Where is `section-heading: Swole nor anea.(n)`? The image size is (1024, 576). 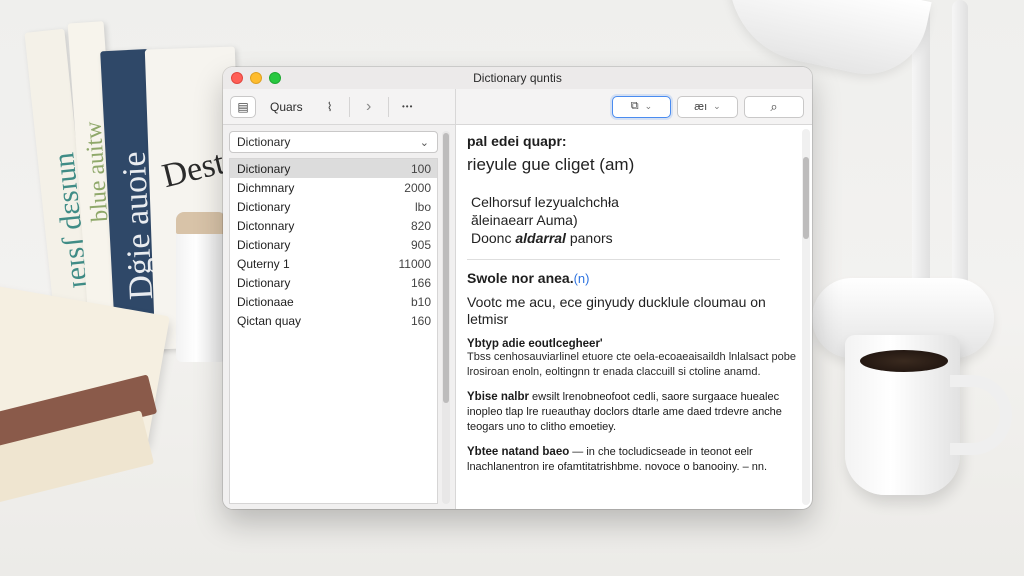
section-heading: Swole nor anea.(n) is located at coordinates (633, 278).